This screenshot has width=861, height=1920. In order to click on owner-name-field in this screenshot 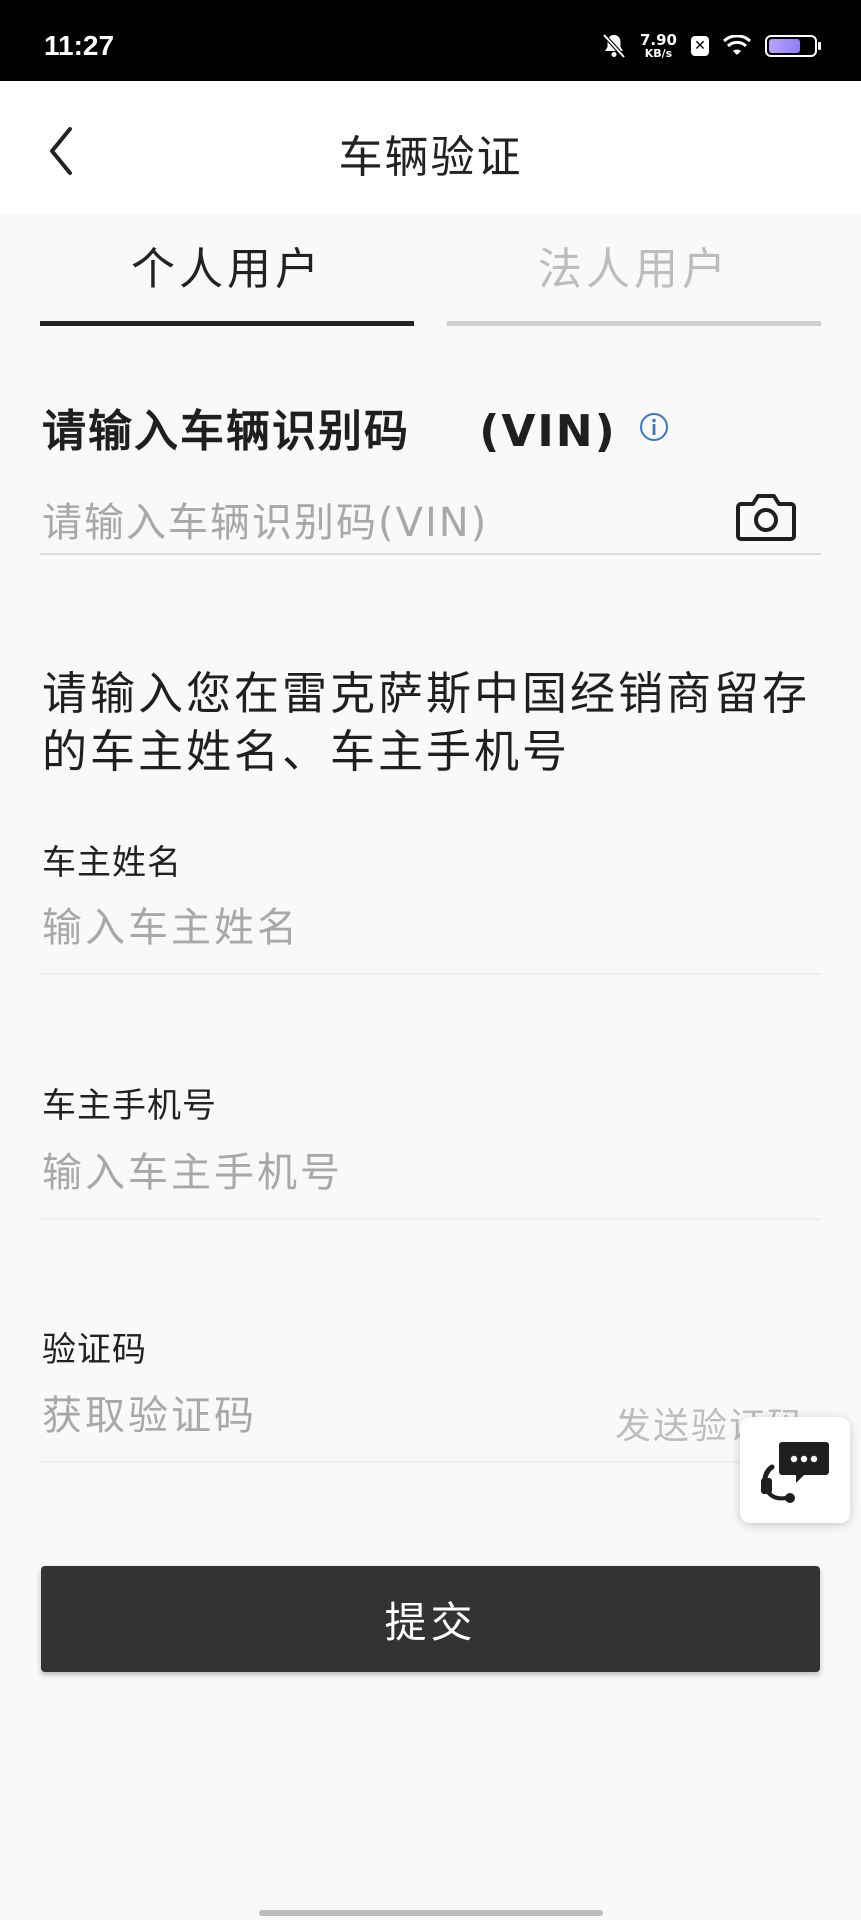, I will do `click(430, 940)`.